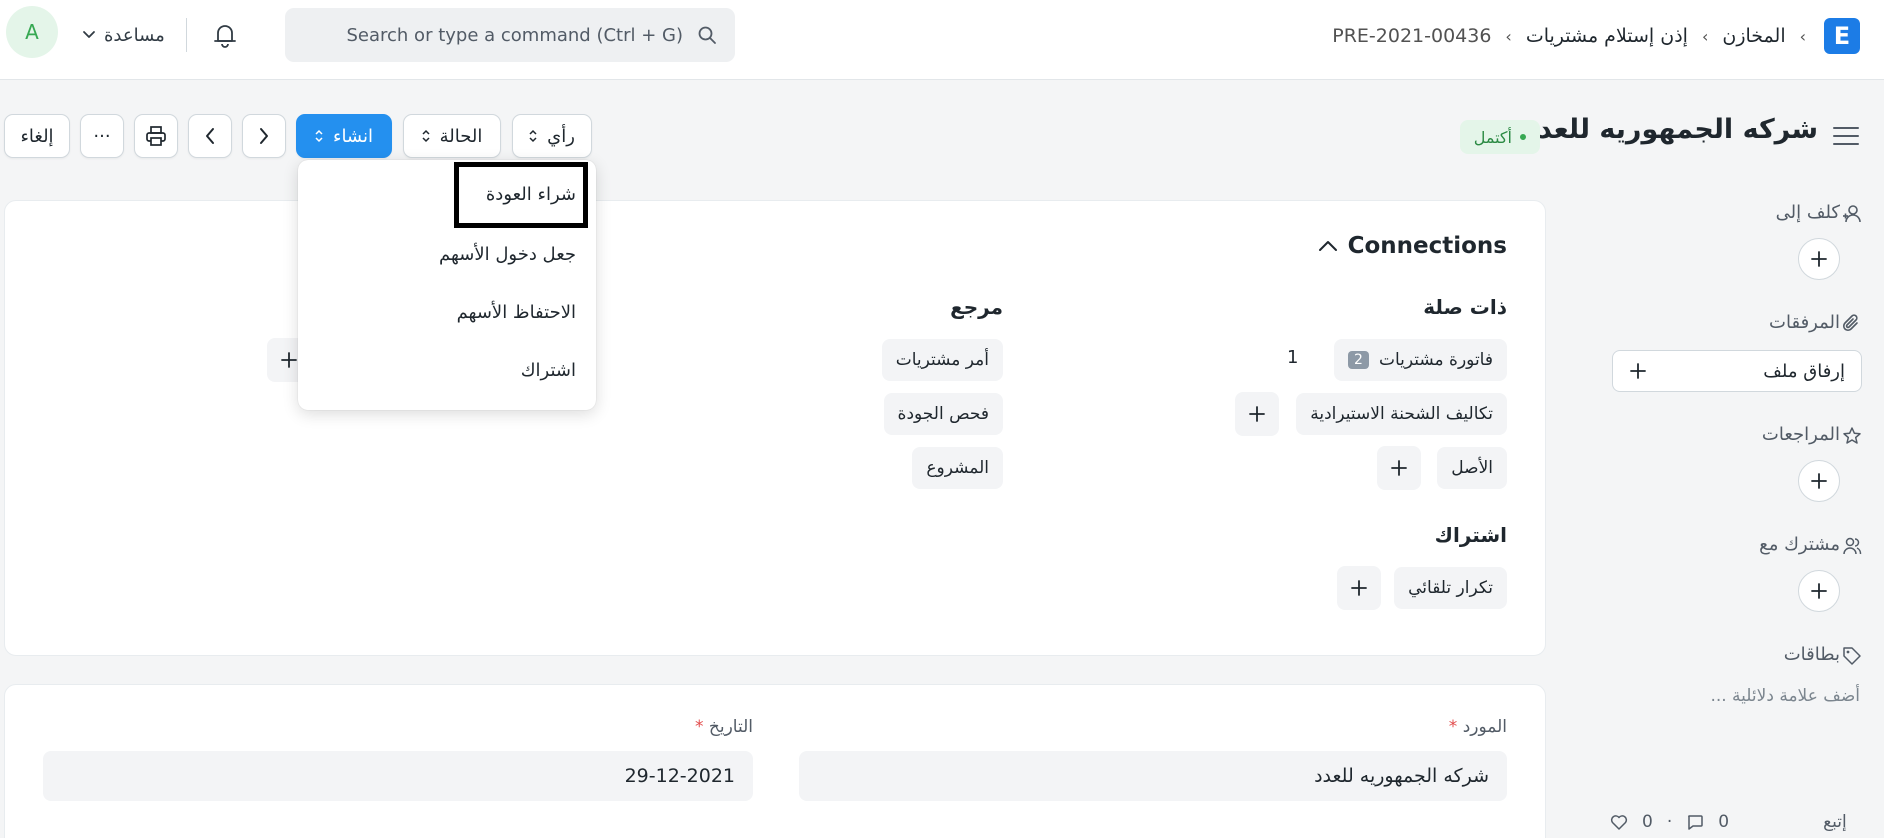  I want to click on chevron-right-icon, so click(264, 136).